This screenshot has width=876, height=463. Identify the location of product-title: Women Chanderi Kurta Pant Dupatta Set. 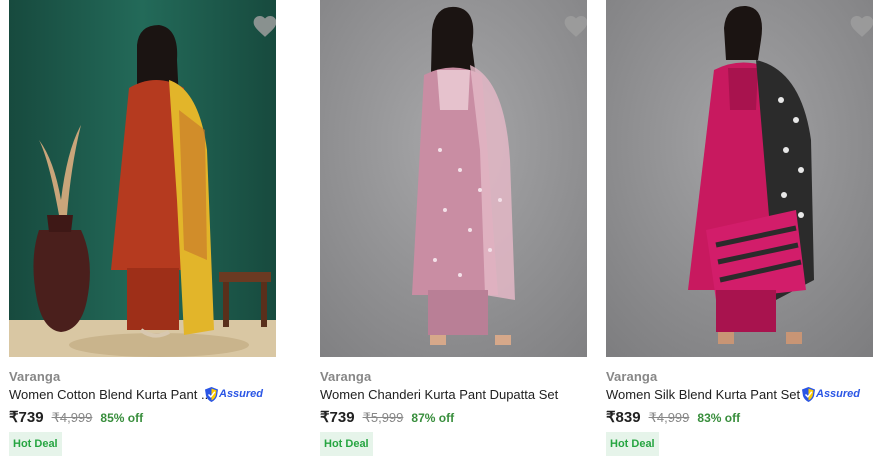
(439, 394).